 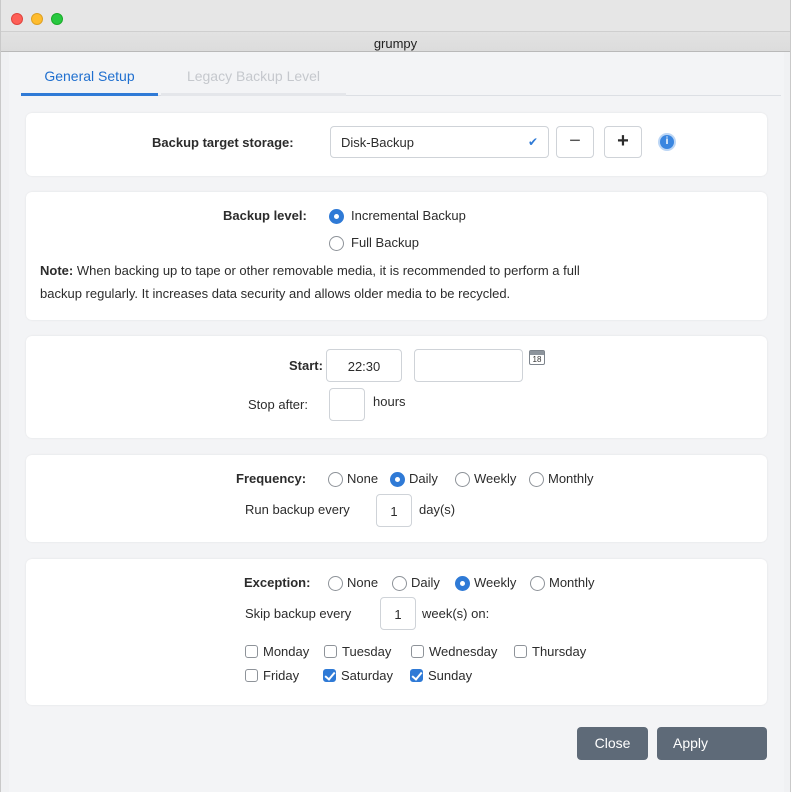 What do you see at coordinates (408, 215) in the screenshot?
I see `incremental-backup-label: Incremental Backup` at bounding box center [408, 215].